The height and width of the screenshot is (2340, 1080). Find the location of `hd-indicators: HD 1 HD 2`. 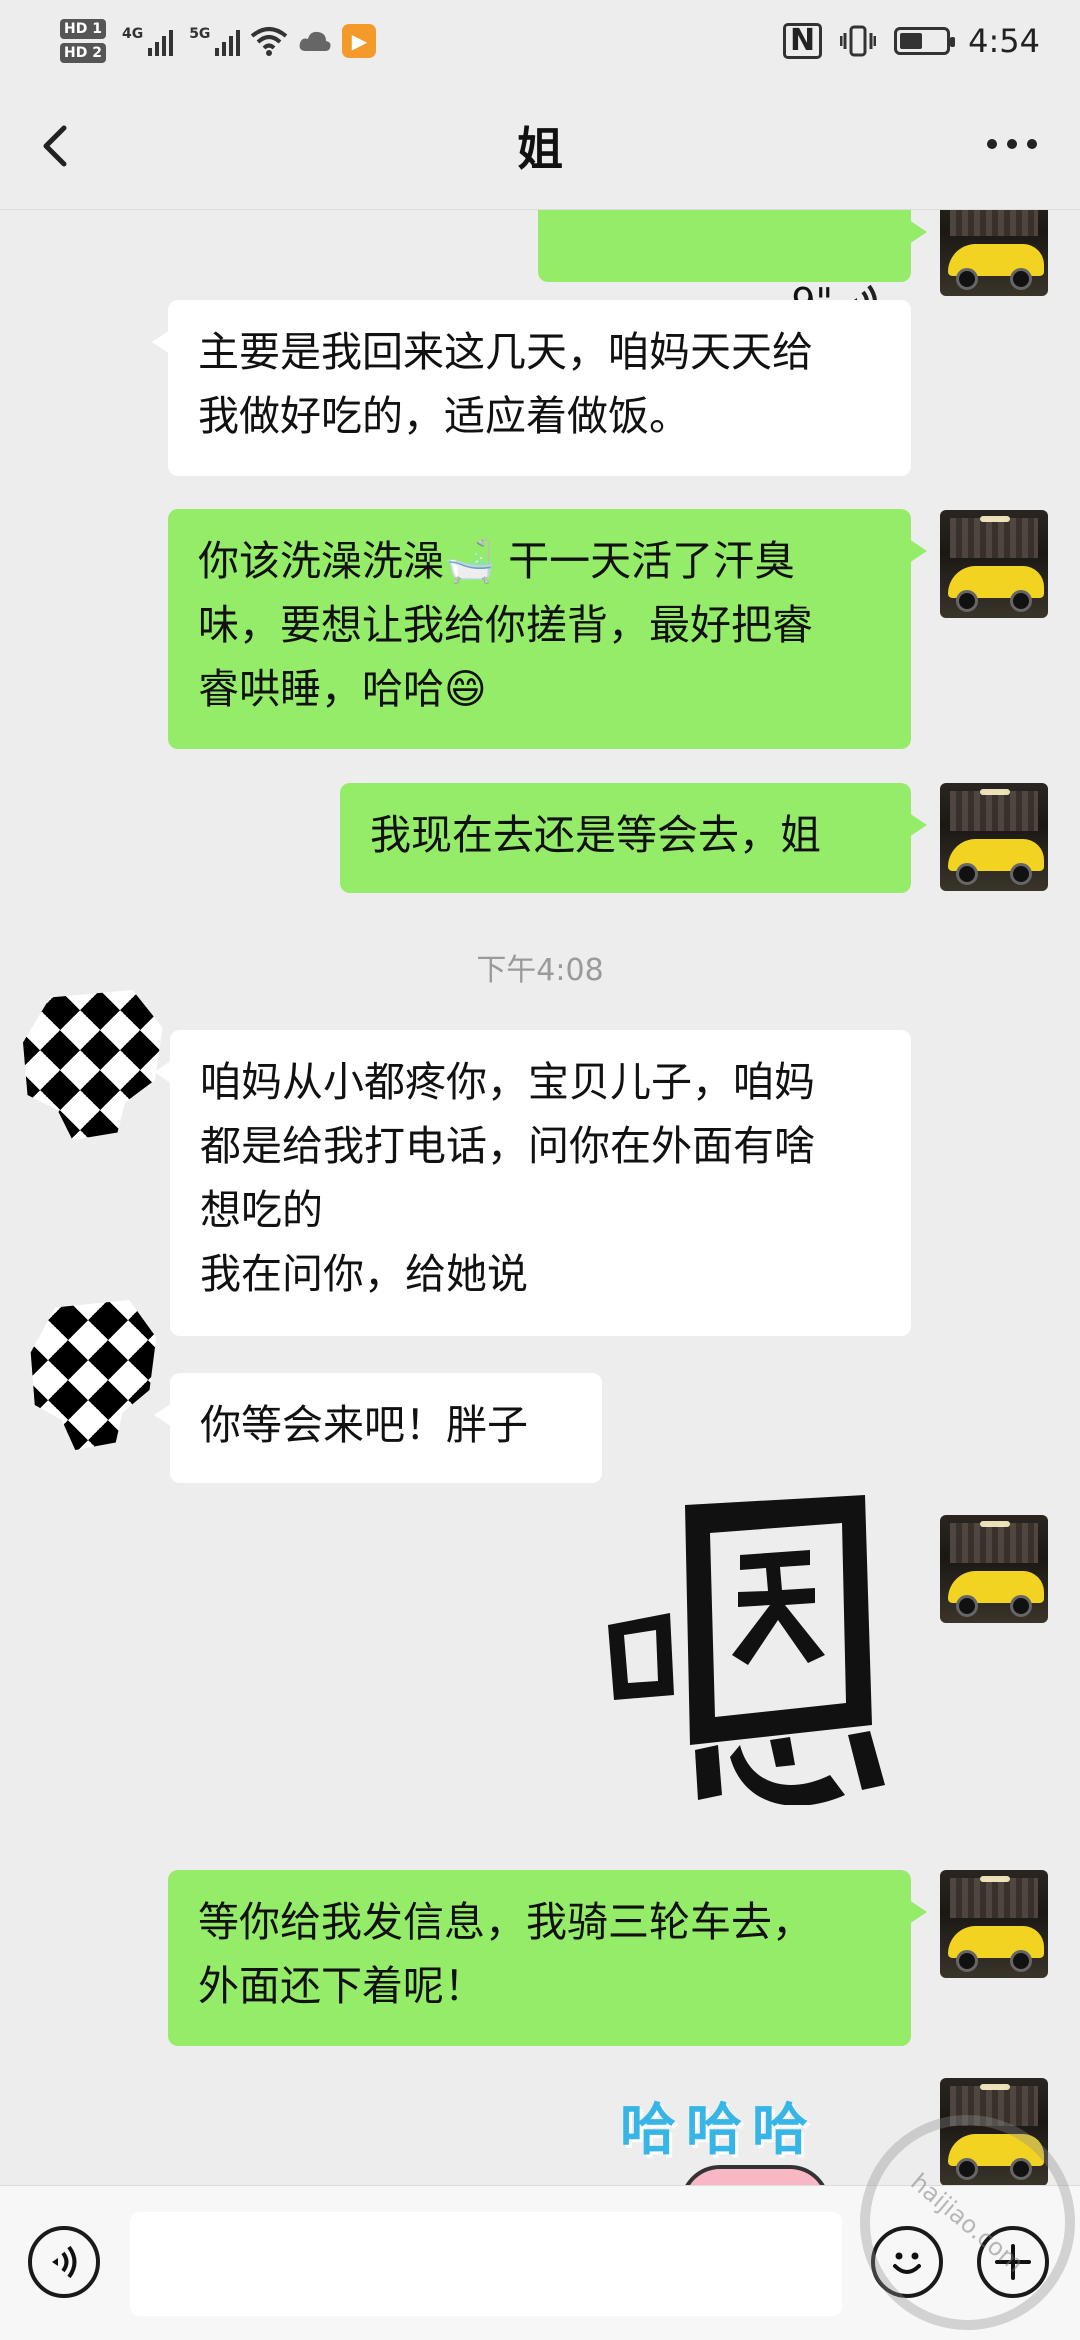

hd-indicators: HD 1 HD 2 is located at coordinates (83, 41).